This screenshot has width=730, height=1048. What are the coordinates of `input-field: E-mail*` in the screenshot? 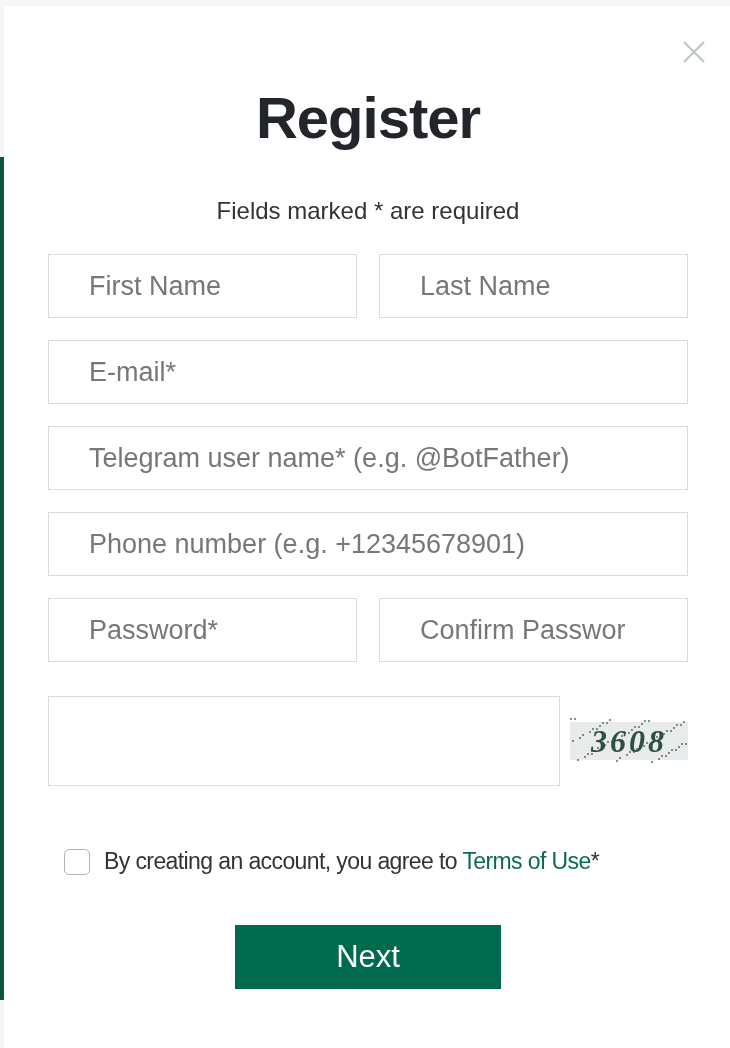 It's located at (368, 372).